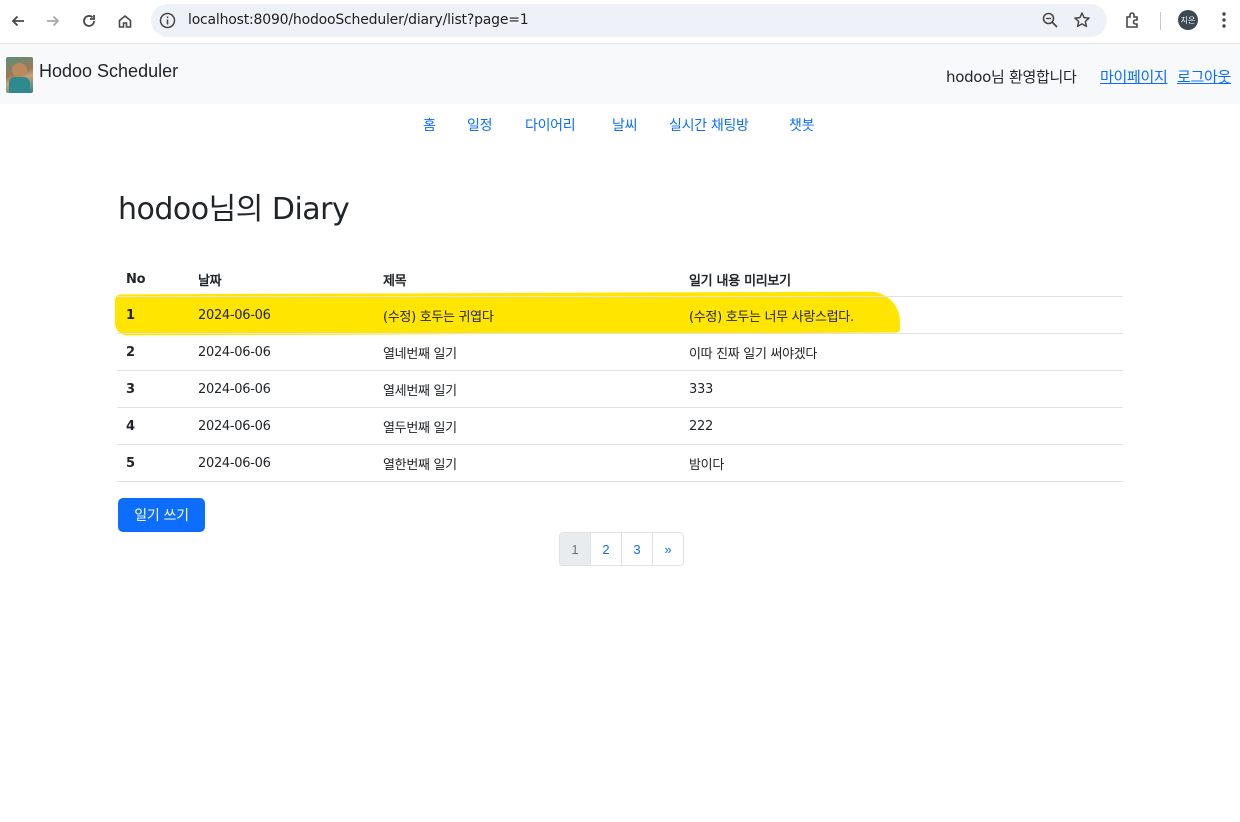 Image resolution: width=1240 pixels, height=822 pixels. Describe the element at coordinates (1011, 77) in the screenshot. I see `welcome-text: hodoo님 환영합니다` at that location.